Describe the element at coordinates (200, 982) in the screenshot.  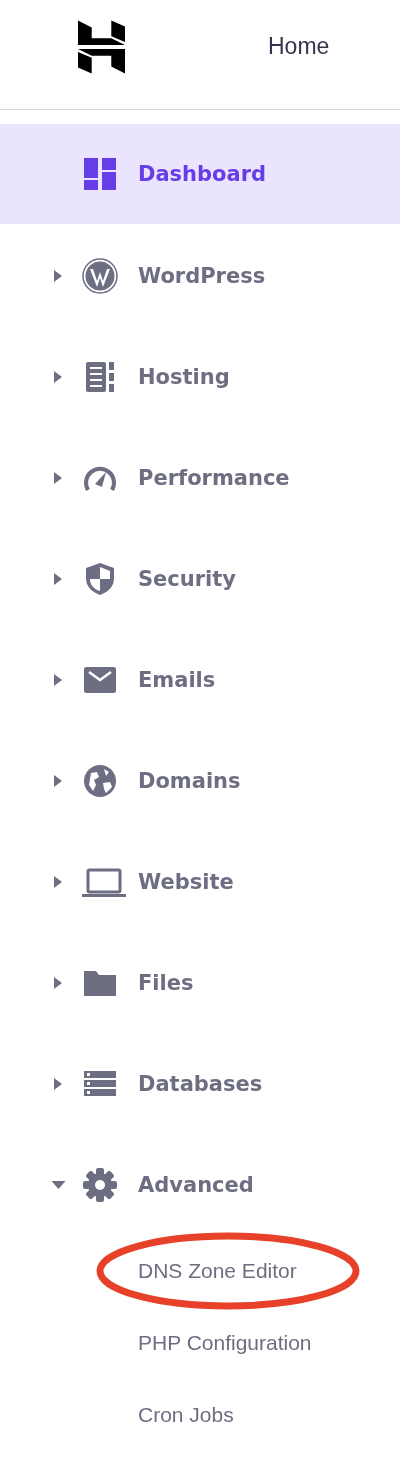
I see `sidebar-item: Files` at that location.